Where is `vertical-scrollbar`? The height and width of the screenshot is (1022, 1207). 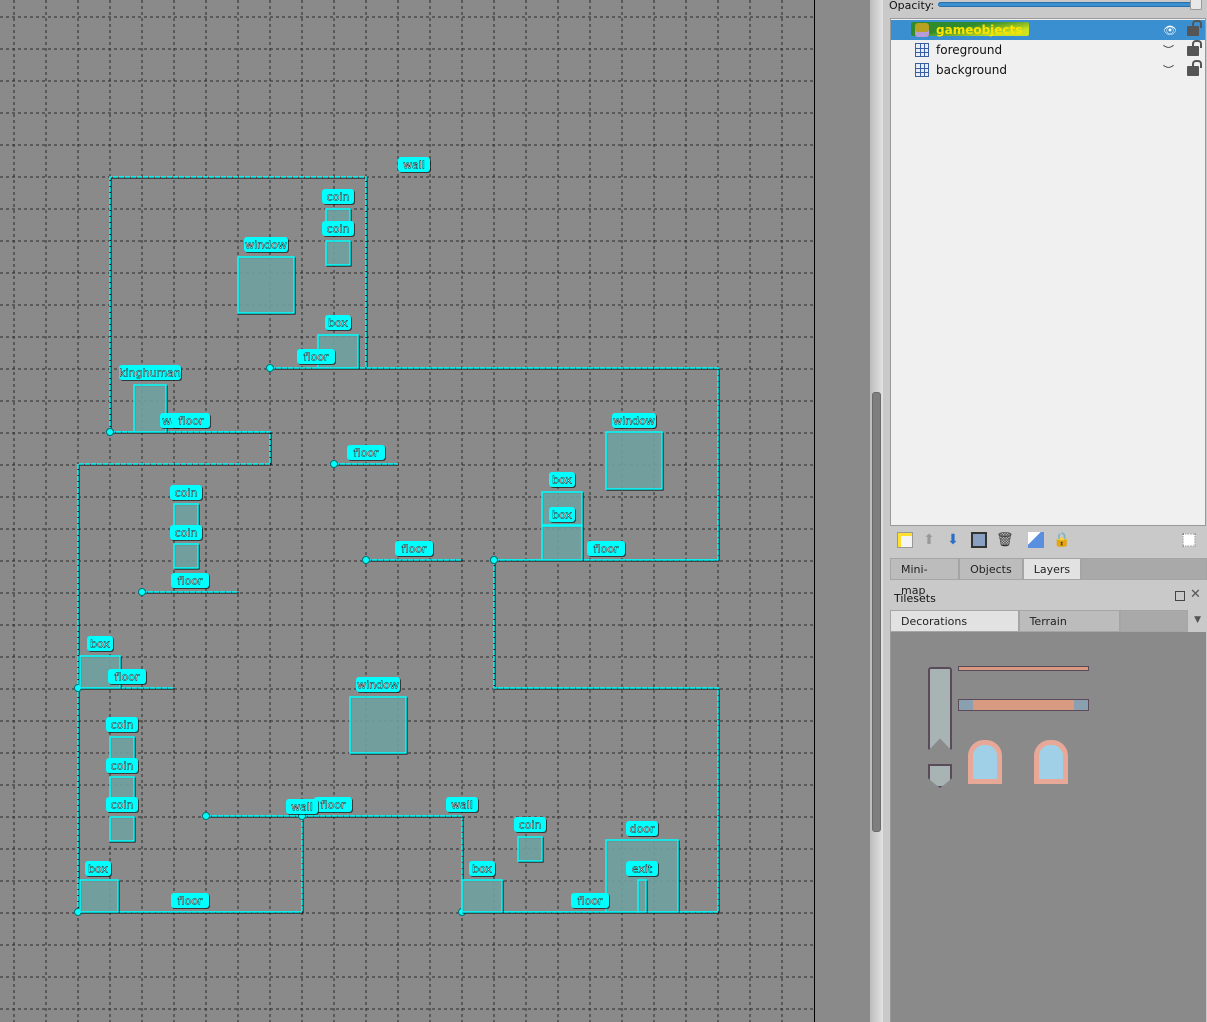
vertical-scrollbar is located at coordinates (876, 511).